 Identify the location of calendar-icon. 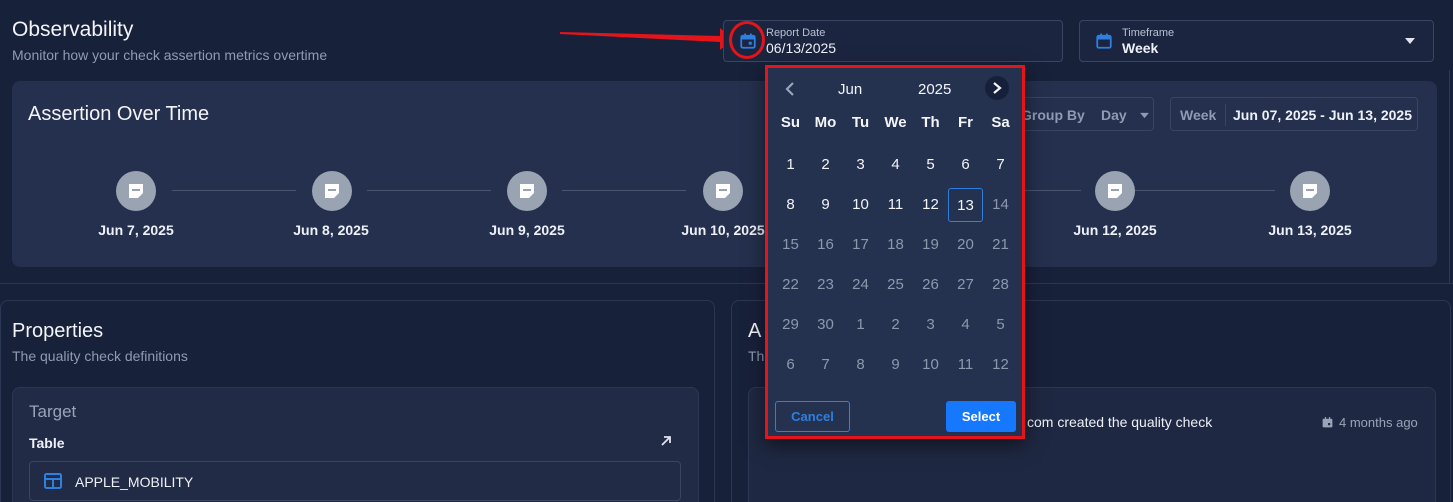
(1327, 422).